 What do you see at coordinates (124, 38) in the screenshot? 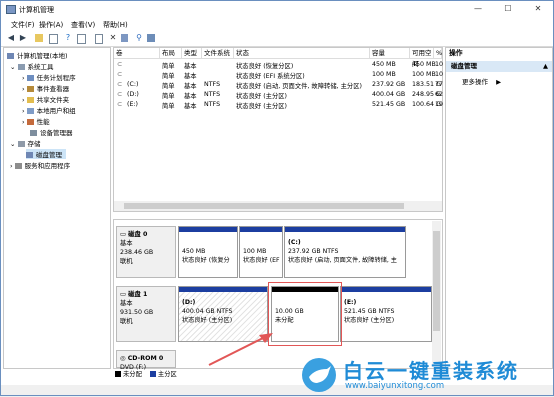
I see `save-icon` at bounding box center [124, 38].